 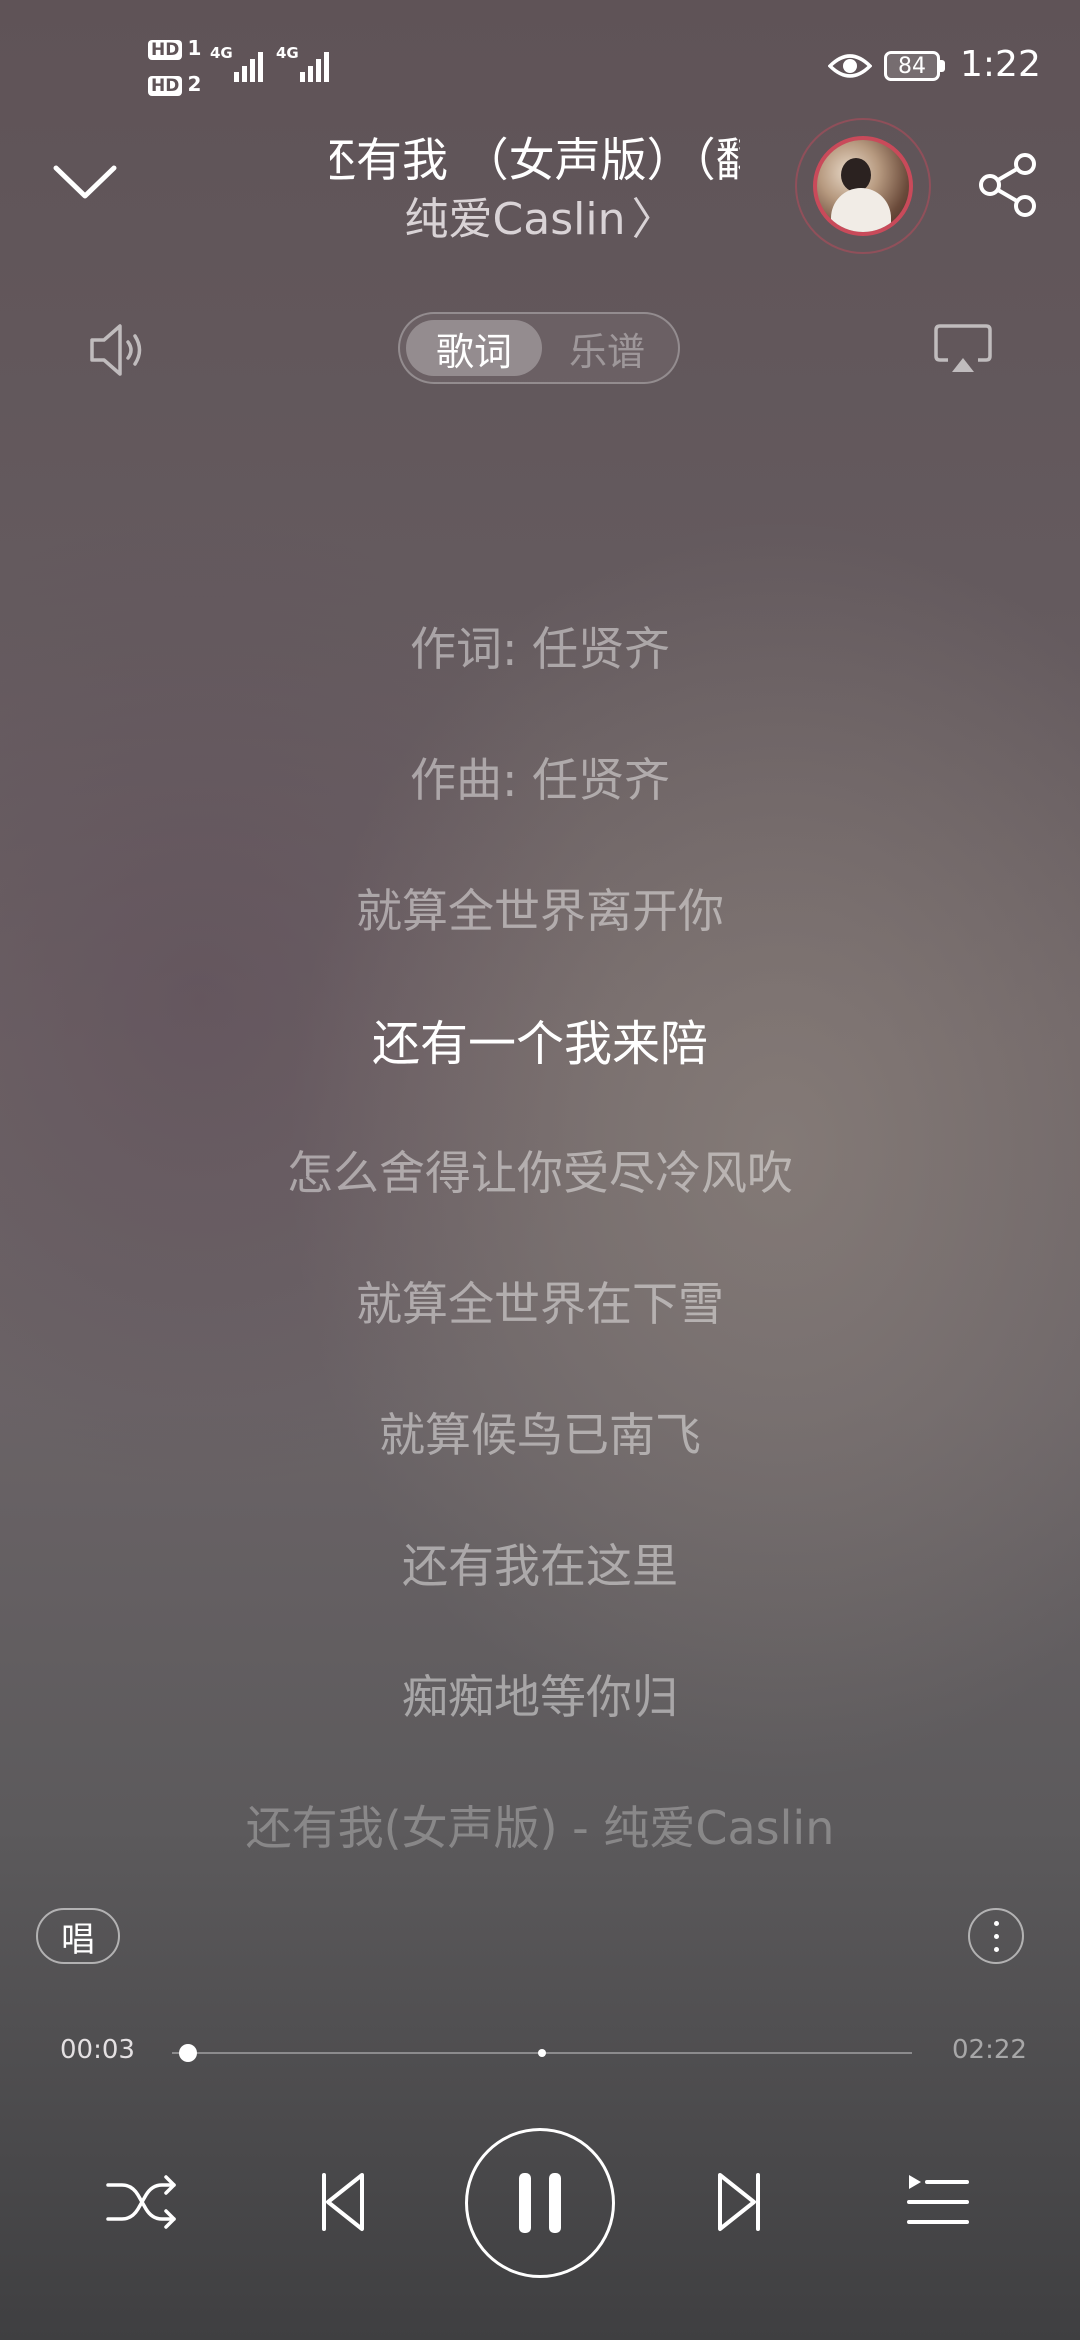 I want to click on pause-button, so click(x=540, y=2203).